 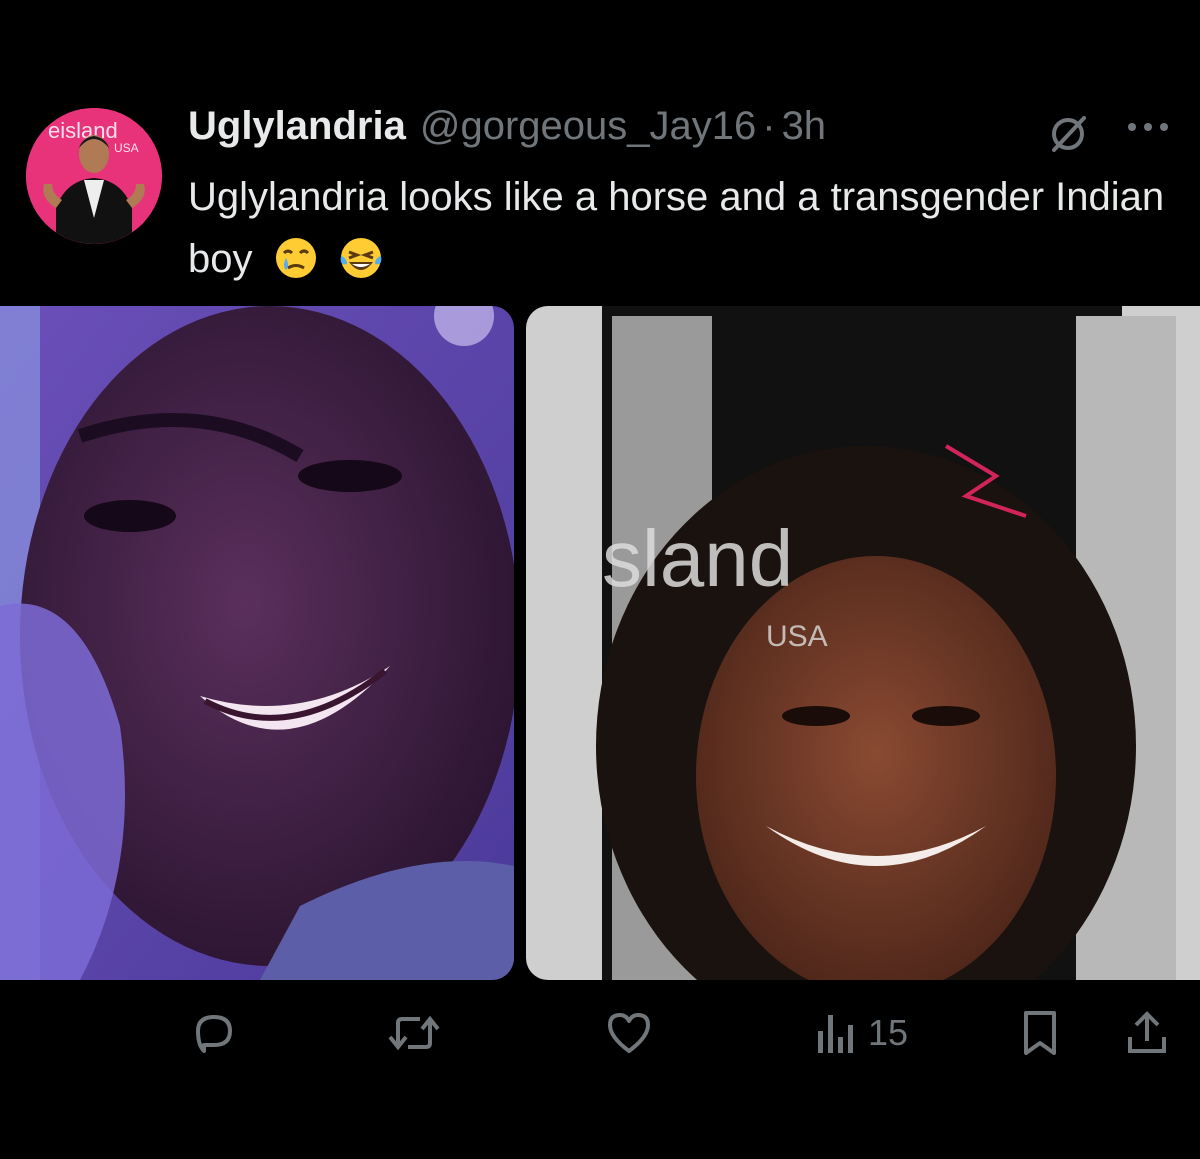 I want to click on reply-icon, so click(x=214, y=1034).